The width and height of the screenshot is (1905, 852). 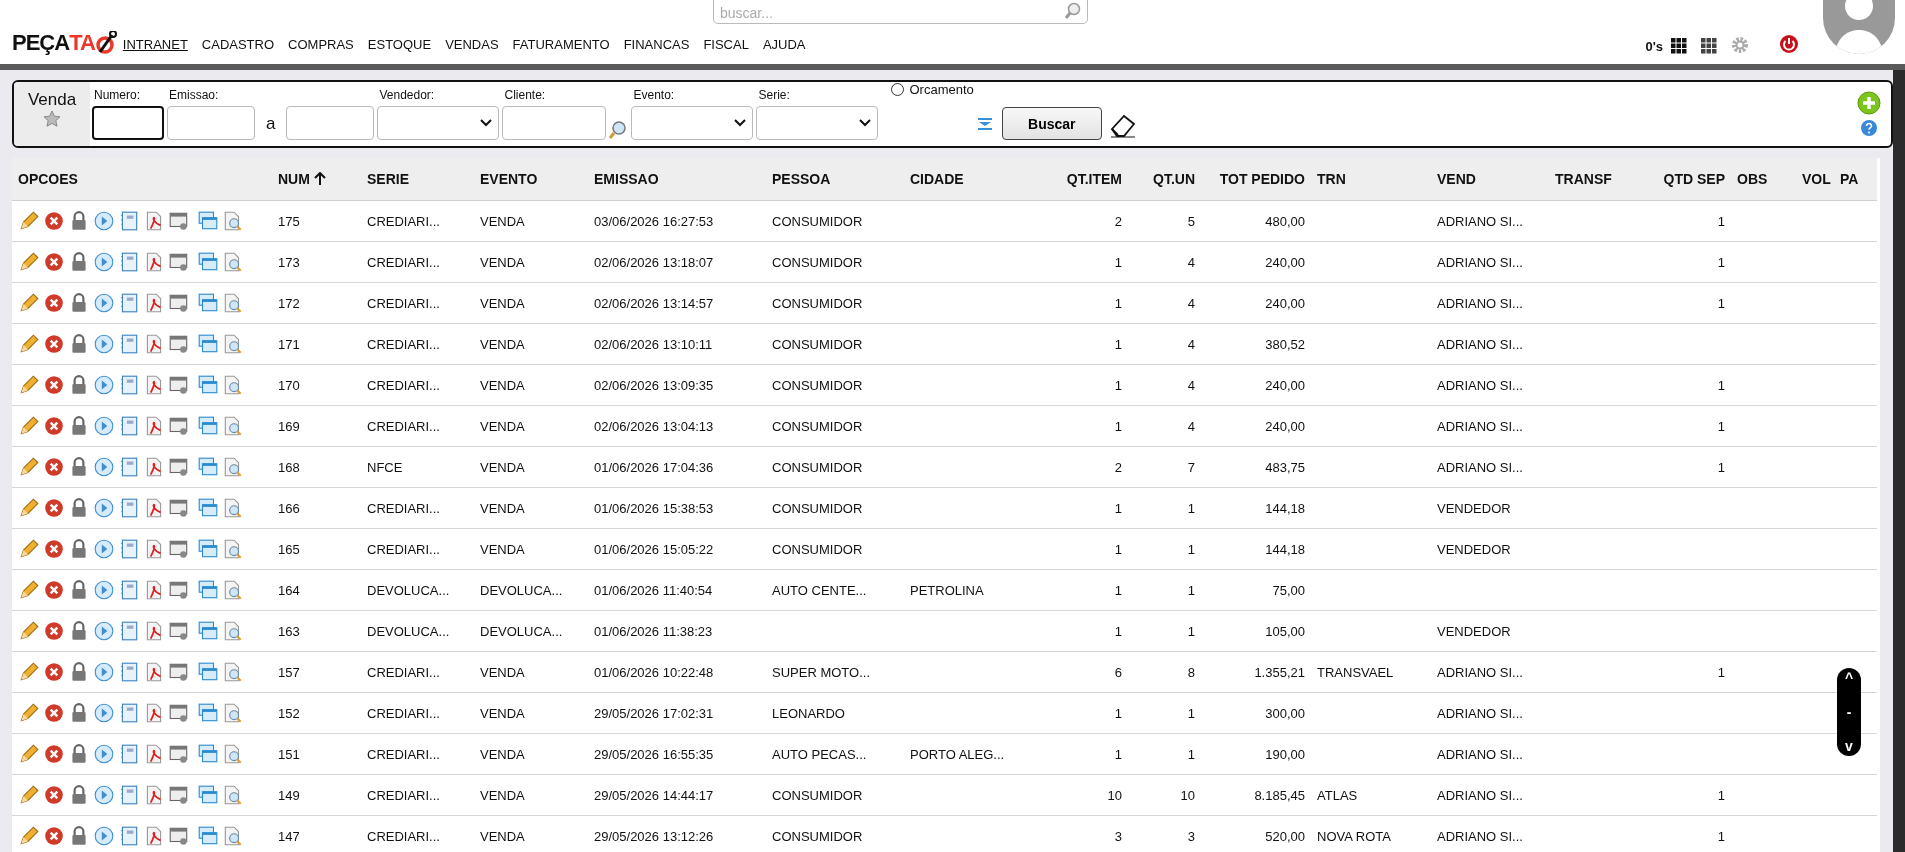 I want to click on input-field, so click(x=330, y=123).